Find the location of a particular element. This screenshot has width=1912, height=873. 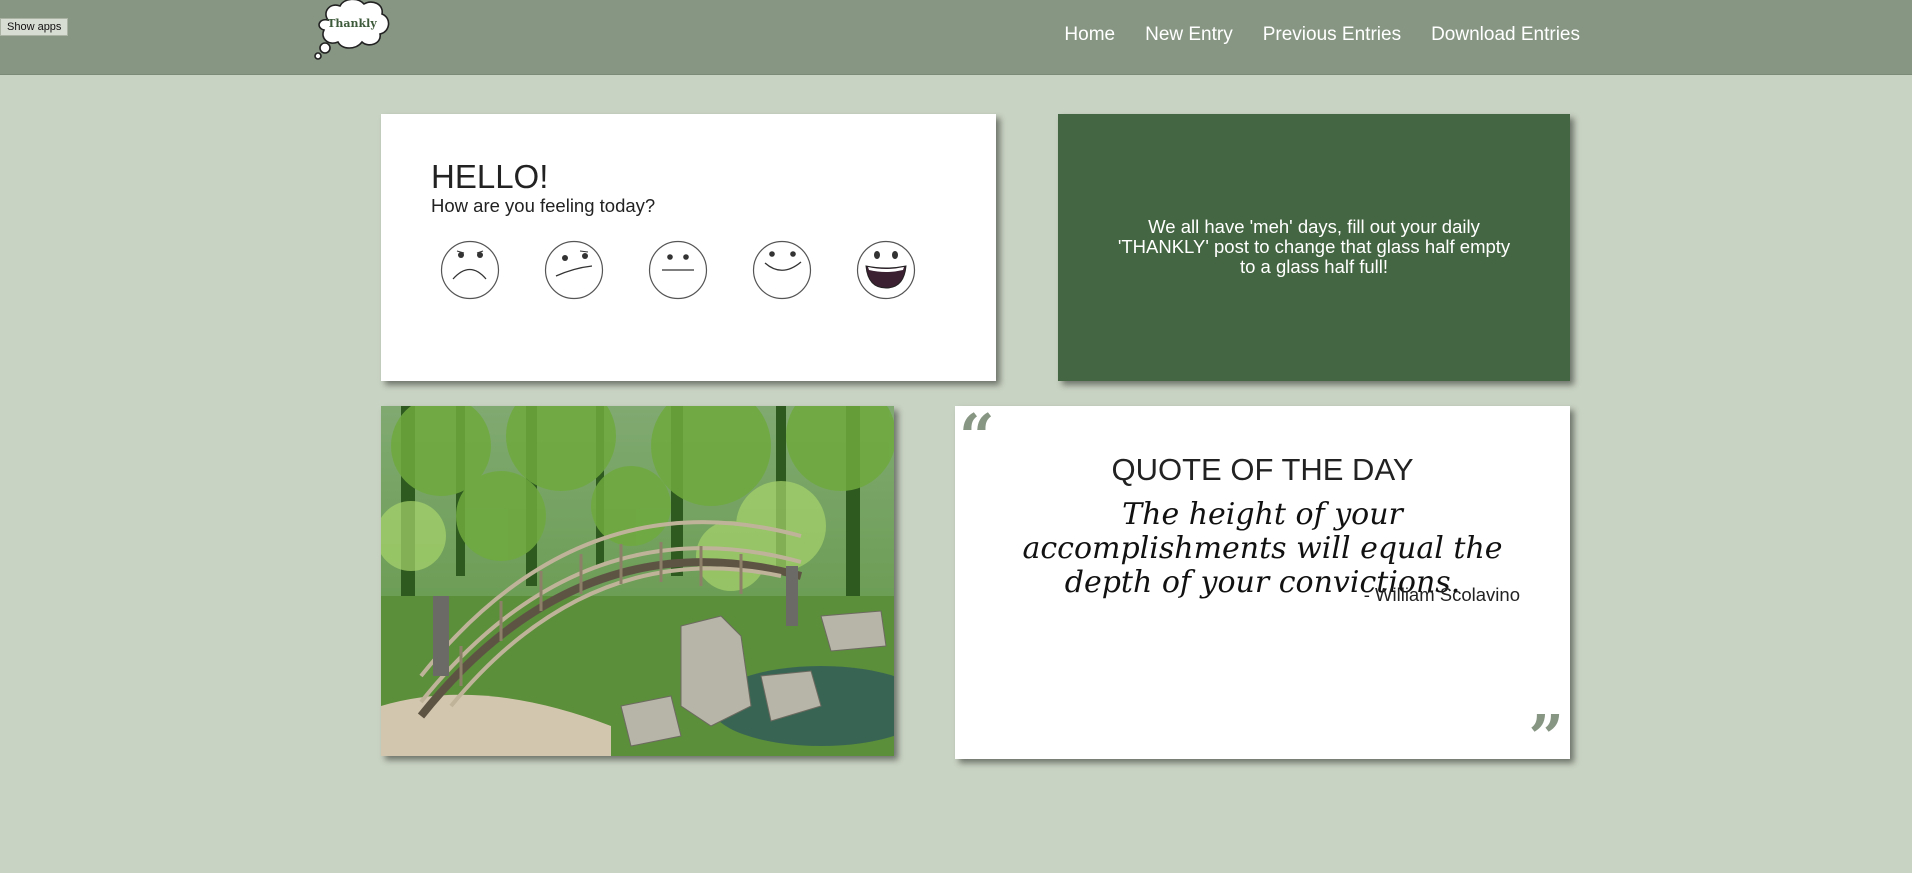

nav-download-entries: Download Entries is located at coordinates (1505, 35).